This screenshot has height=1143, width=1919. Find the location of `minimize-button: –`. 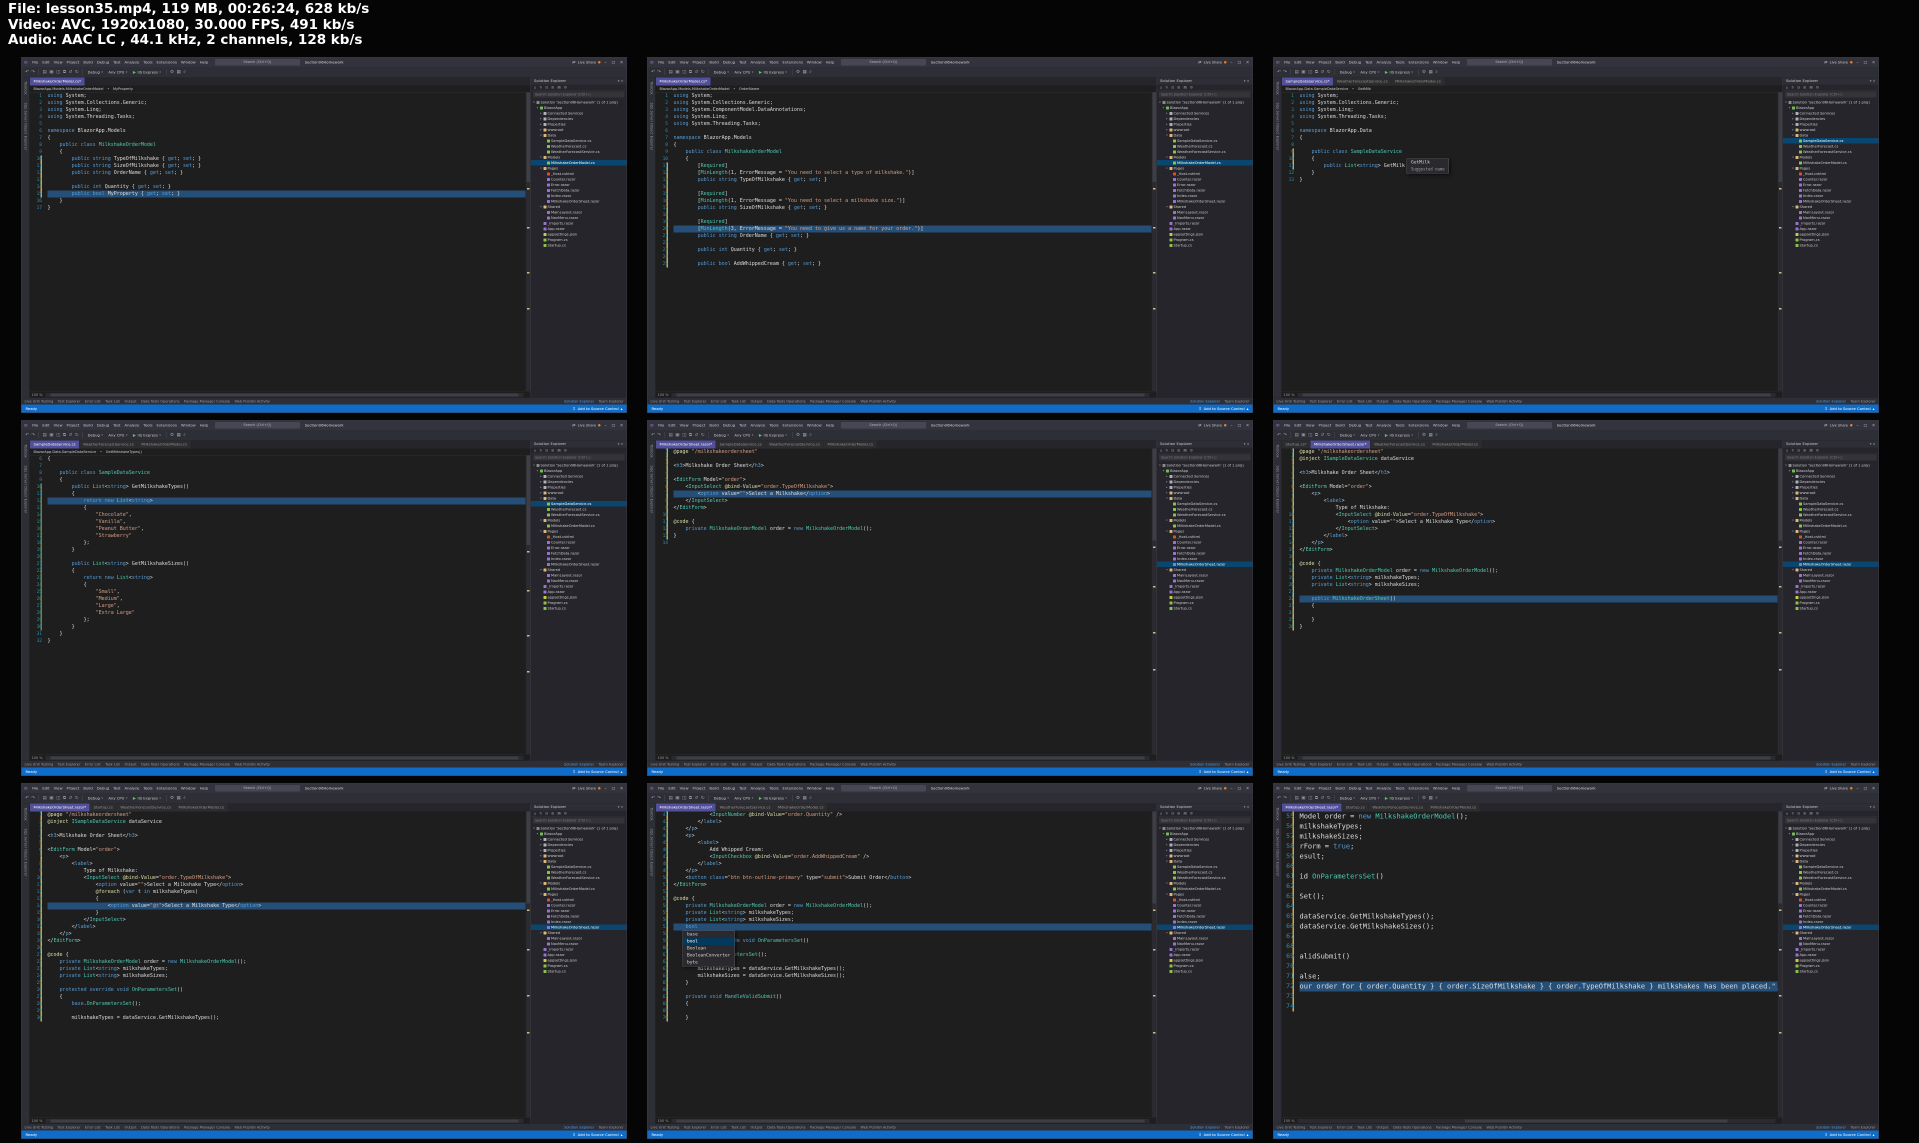

minimize-button: – is located at coordinates (606, 62).